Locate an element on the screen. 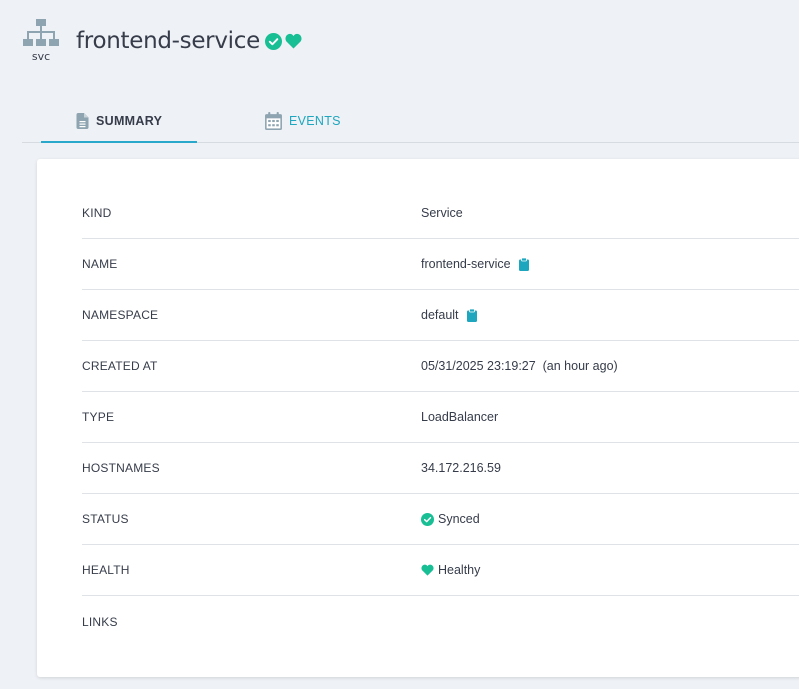 Image resolution: width=799 pixels, height=689 pixels. row-label: KIND is located at coordinates (97, 213).